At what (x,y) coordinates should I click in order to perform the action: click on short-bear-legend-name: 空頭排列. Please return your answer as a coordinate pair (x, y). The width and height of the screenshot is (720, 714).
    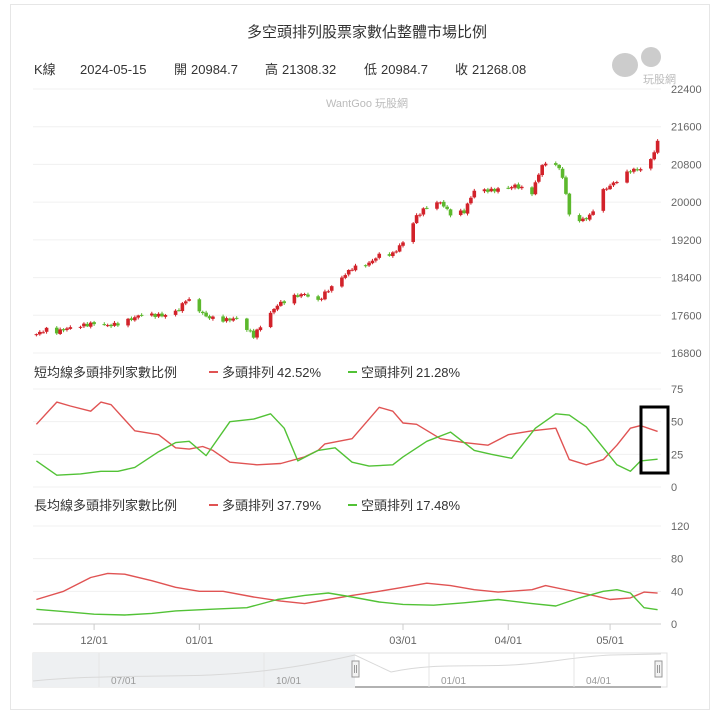
    Looking at the image, I should click on (387, 372).